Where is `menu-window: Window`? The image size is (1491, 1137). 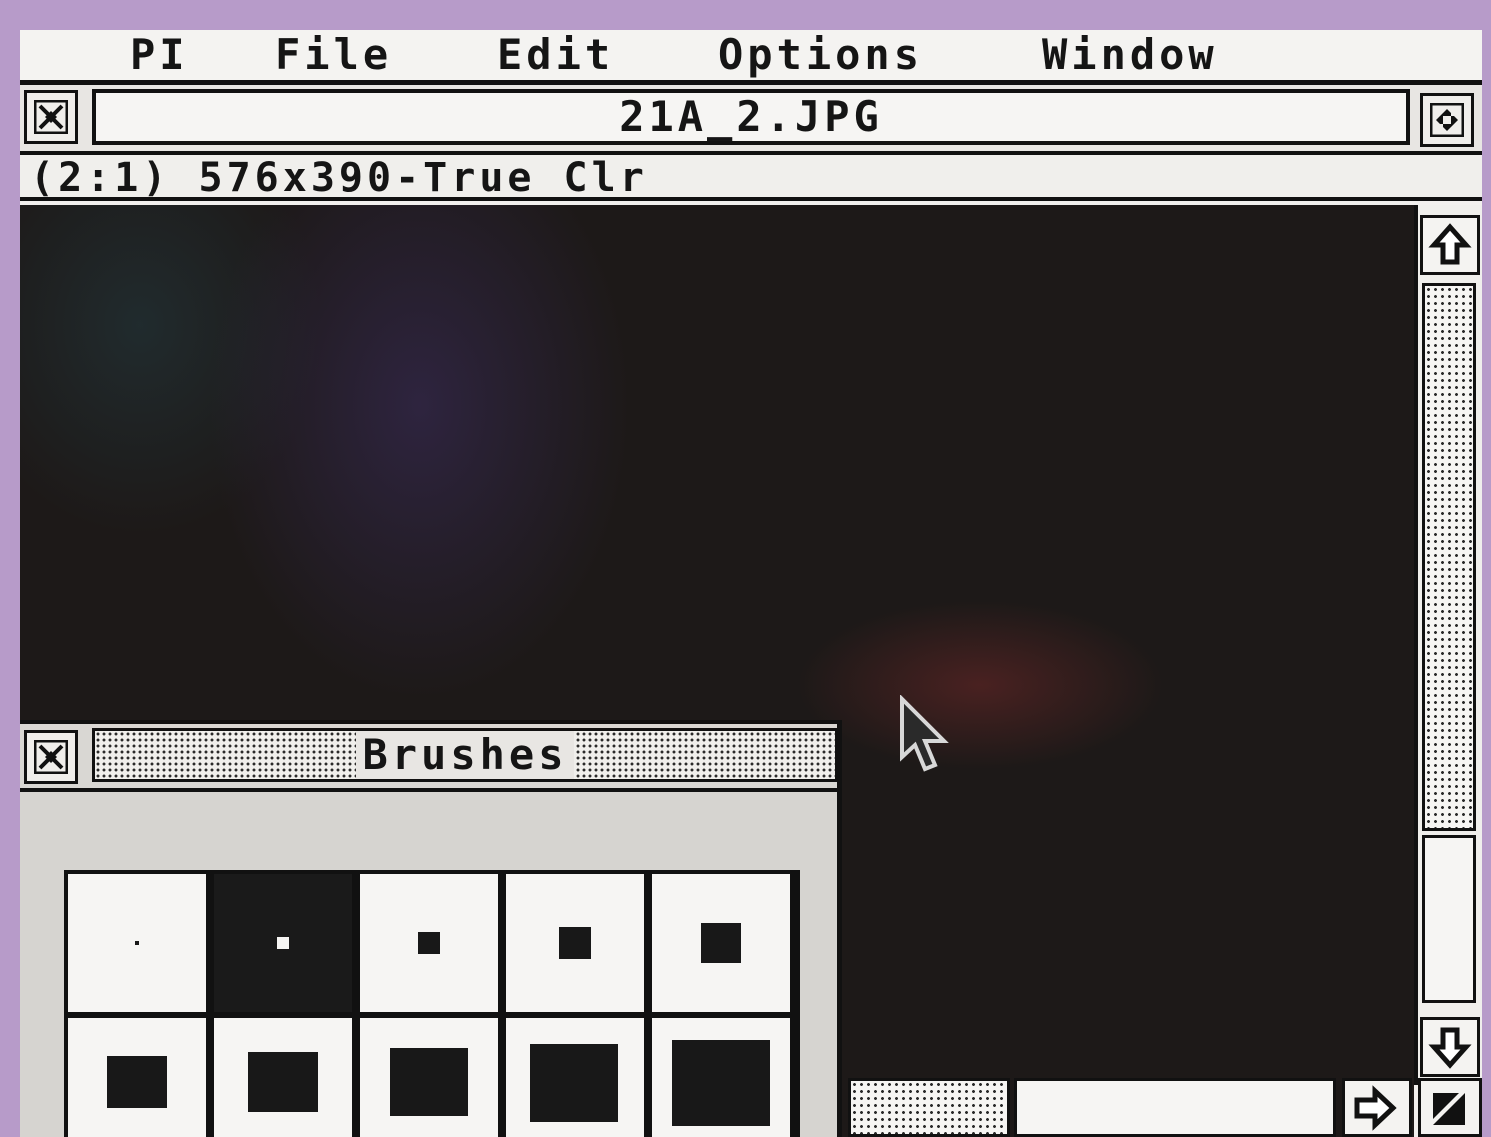
menu-window: Window is located at coordinates (1130, 55).